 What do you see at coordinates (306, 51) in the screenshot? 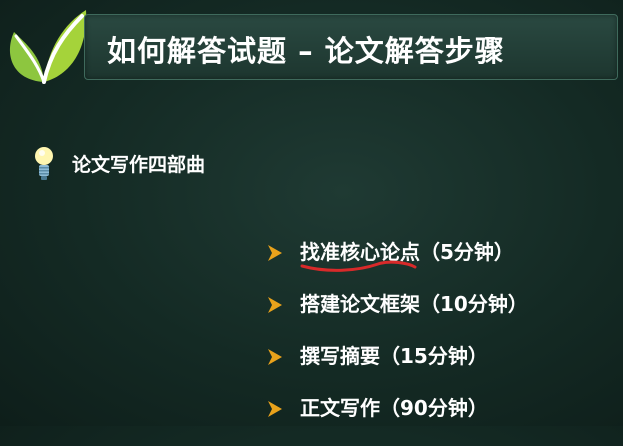
I see `page-title: 如何解答试题 – 论文解答步骤` at bounding box center [306, 51].